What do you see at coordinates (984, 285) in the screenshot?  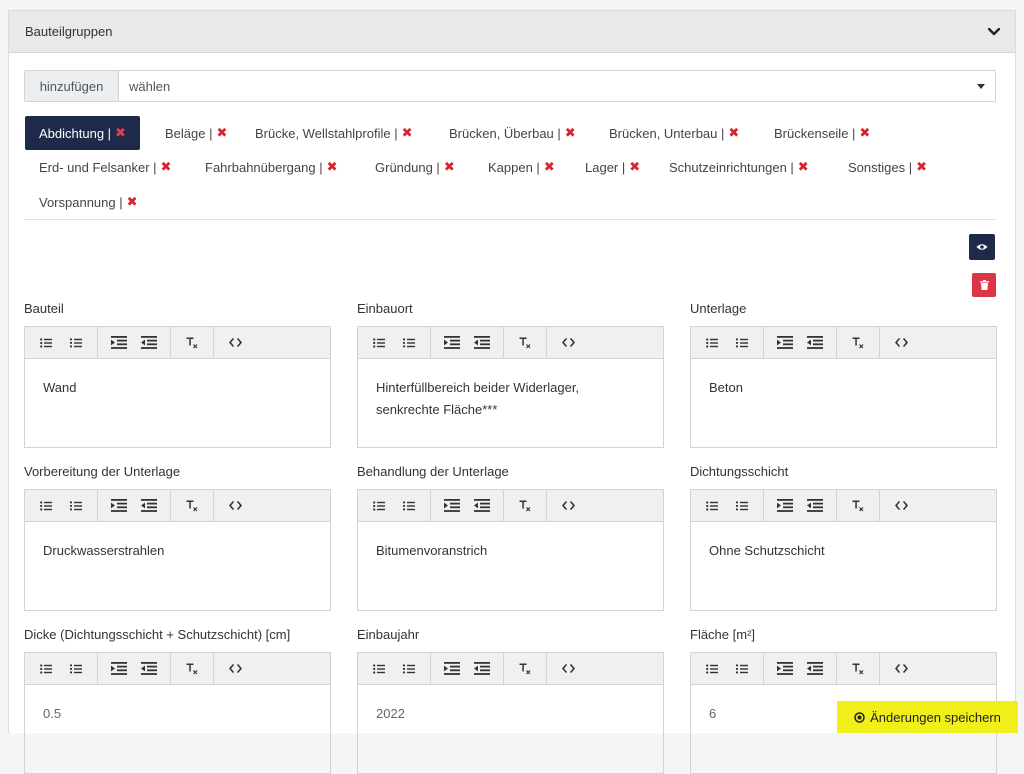 I see `delete-button` at bounding box center [984, 285].